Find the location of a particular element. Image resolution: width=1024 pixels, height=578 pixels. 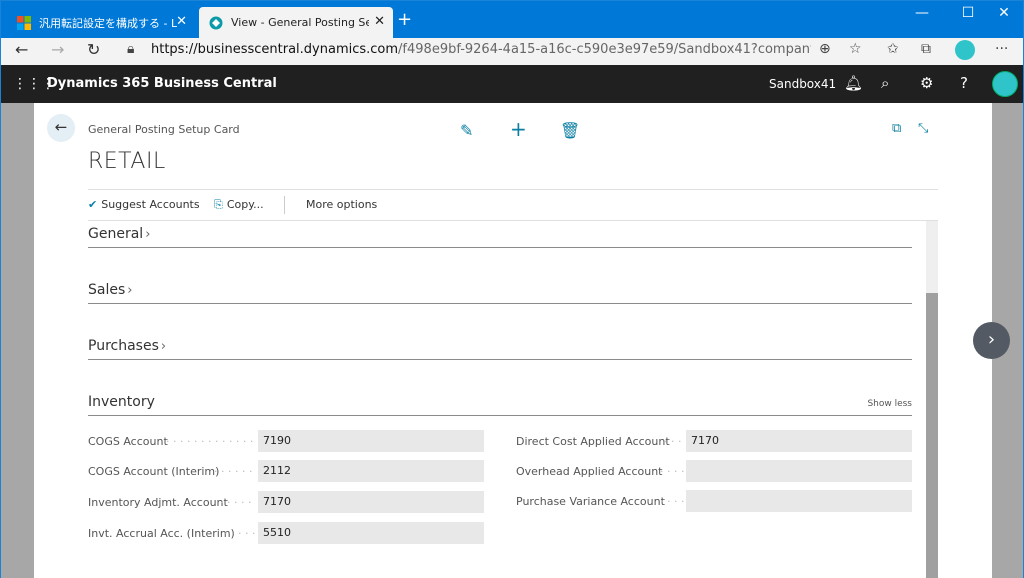

field-direct-cost-applied-account: Direct Cost Applied Account · · · 7170 is located at coordinates (714, 441).